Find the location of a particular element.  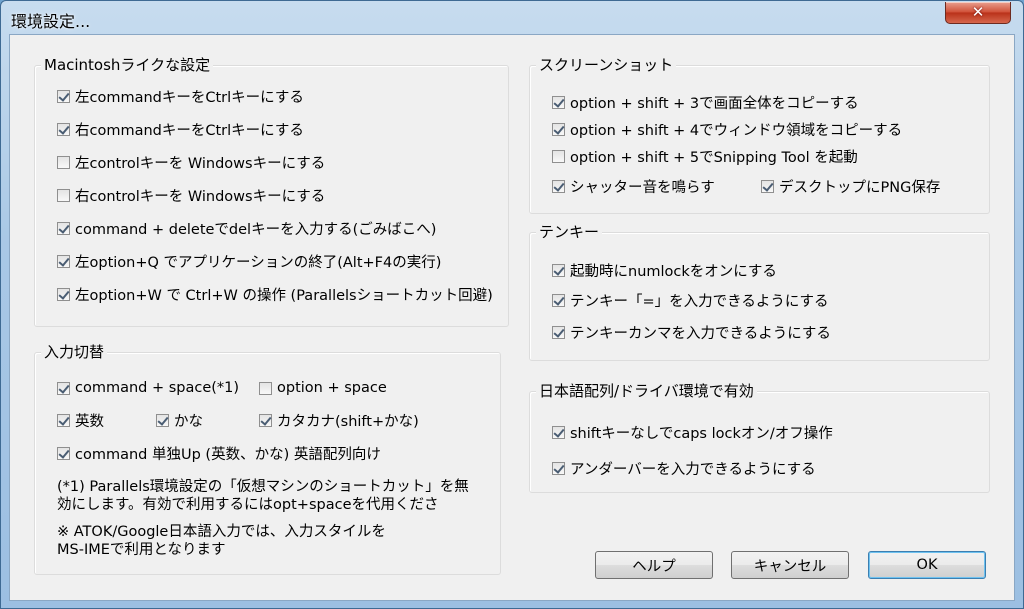

shift-3-checkbox: option + shift + 3で画面全体をコピーする is located at coordinates (705, 102).